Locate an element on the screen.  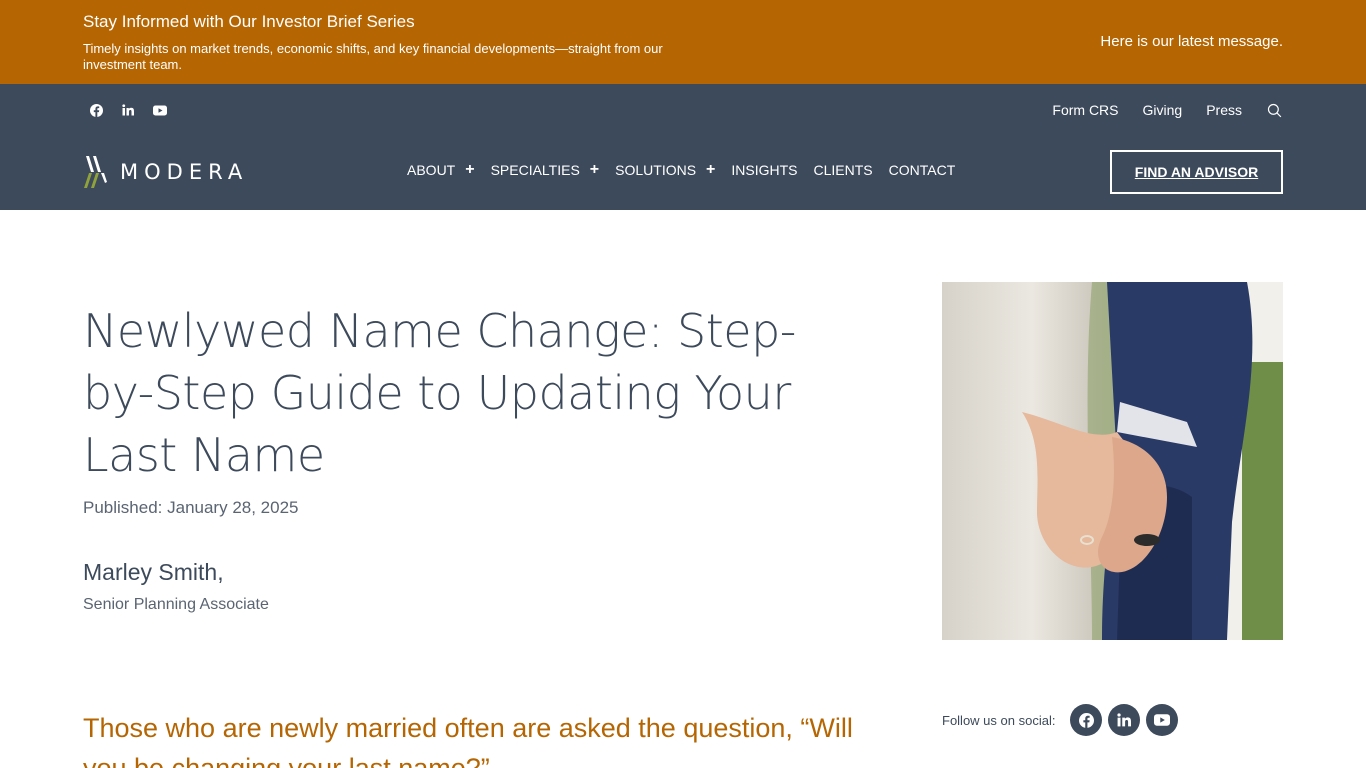
nav-about: ABOUT + is located at coordinates (441, 170).